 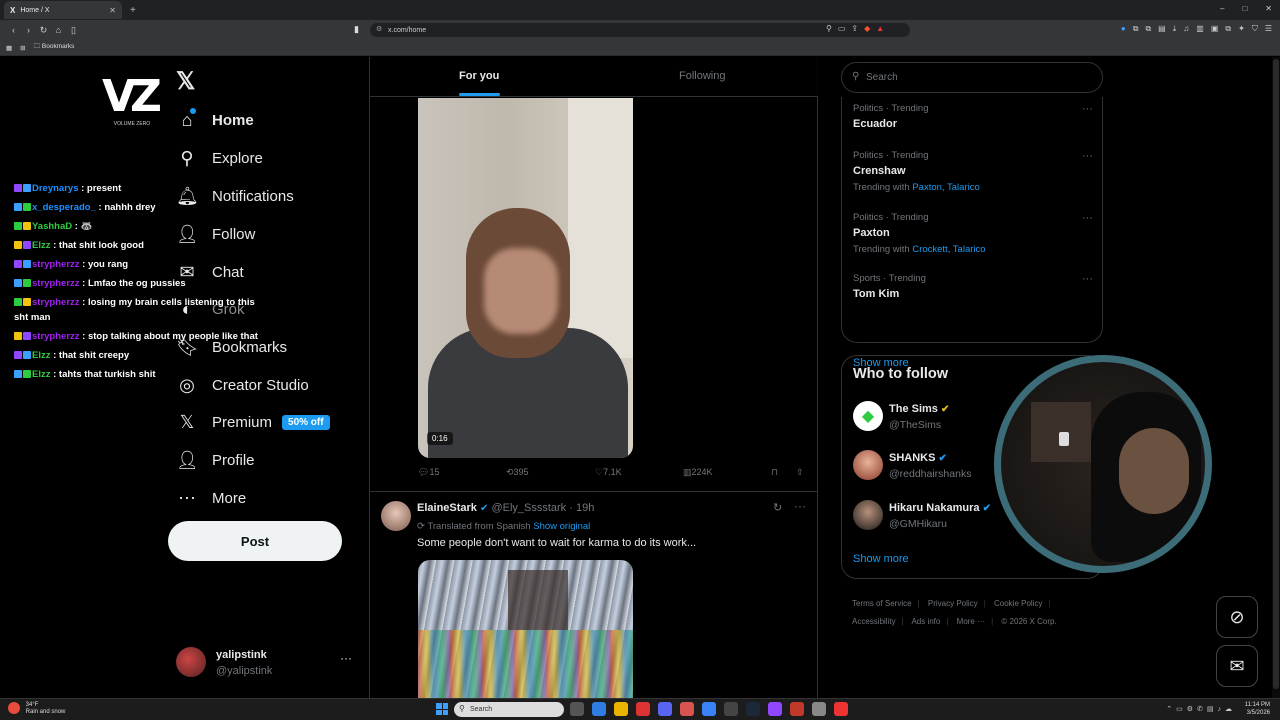 What do you see at coordinates (442, 709) in the screenshot?
I see `start-button` at bounding box center [442, 709].